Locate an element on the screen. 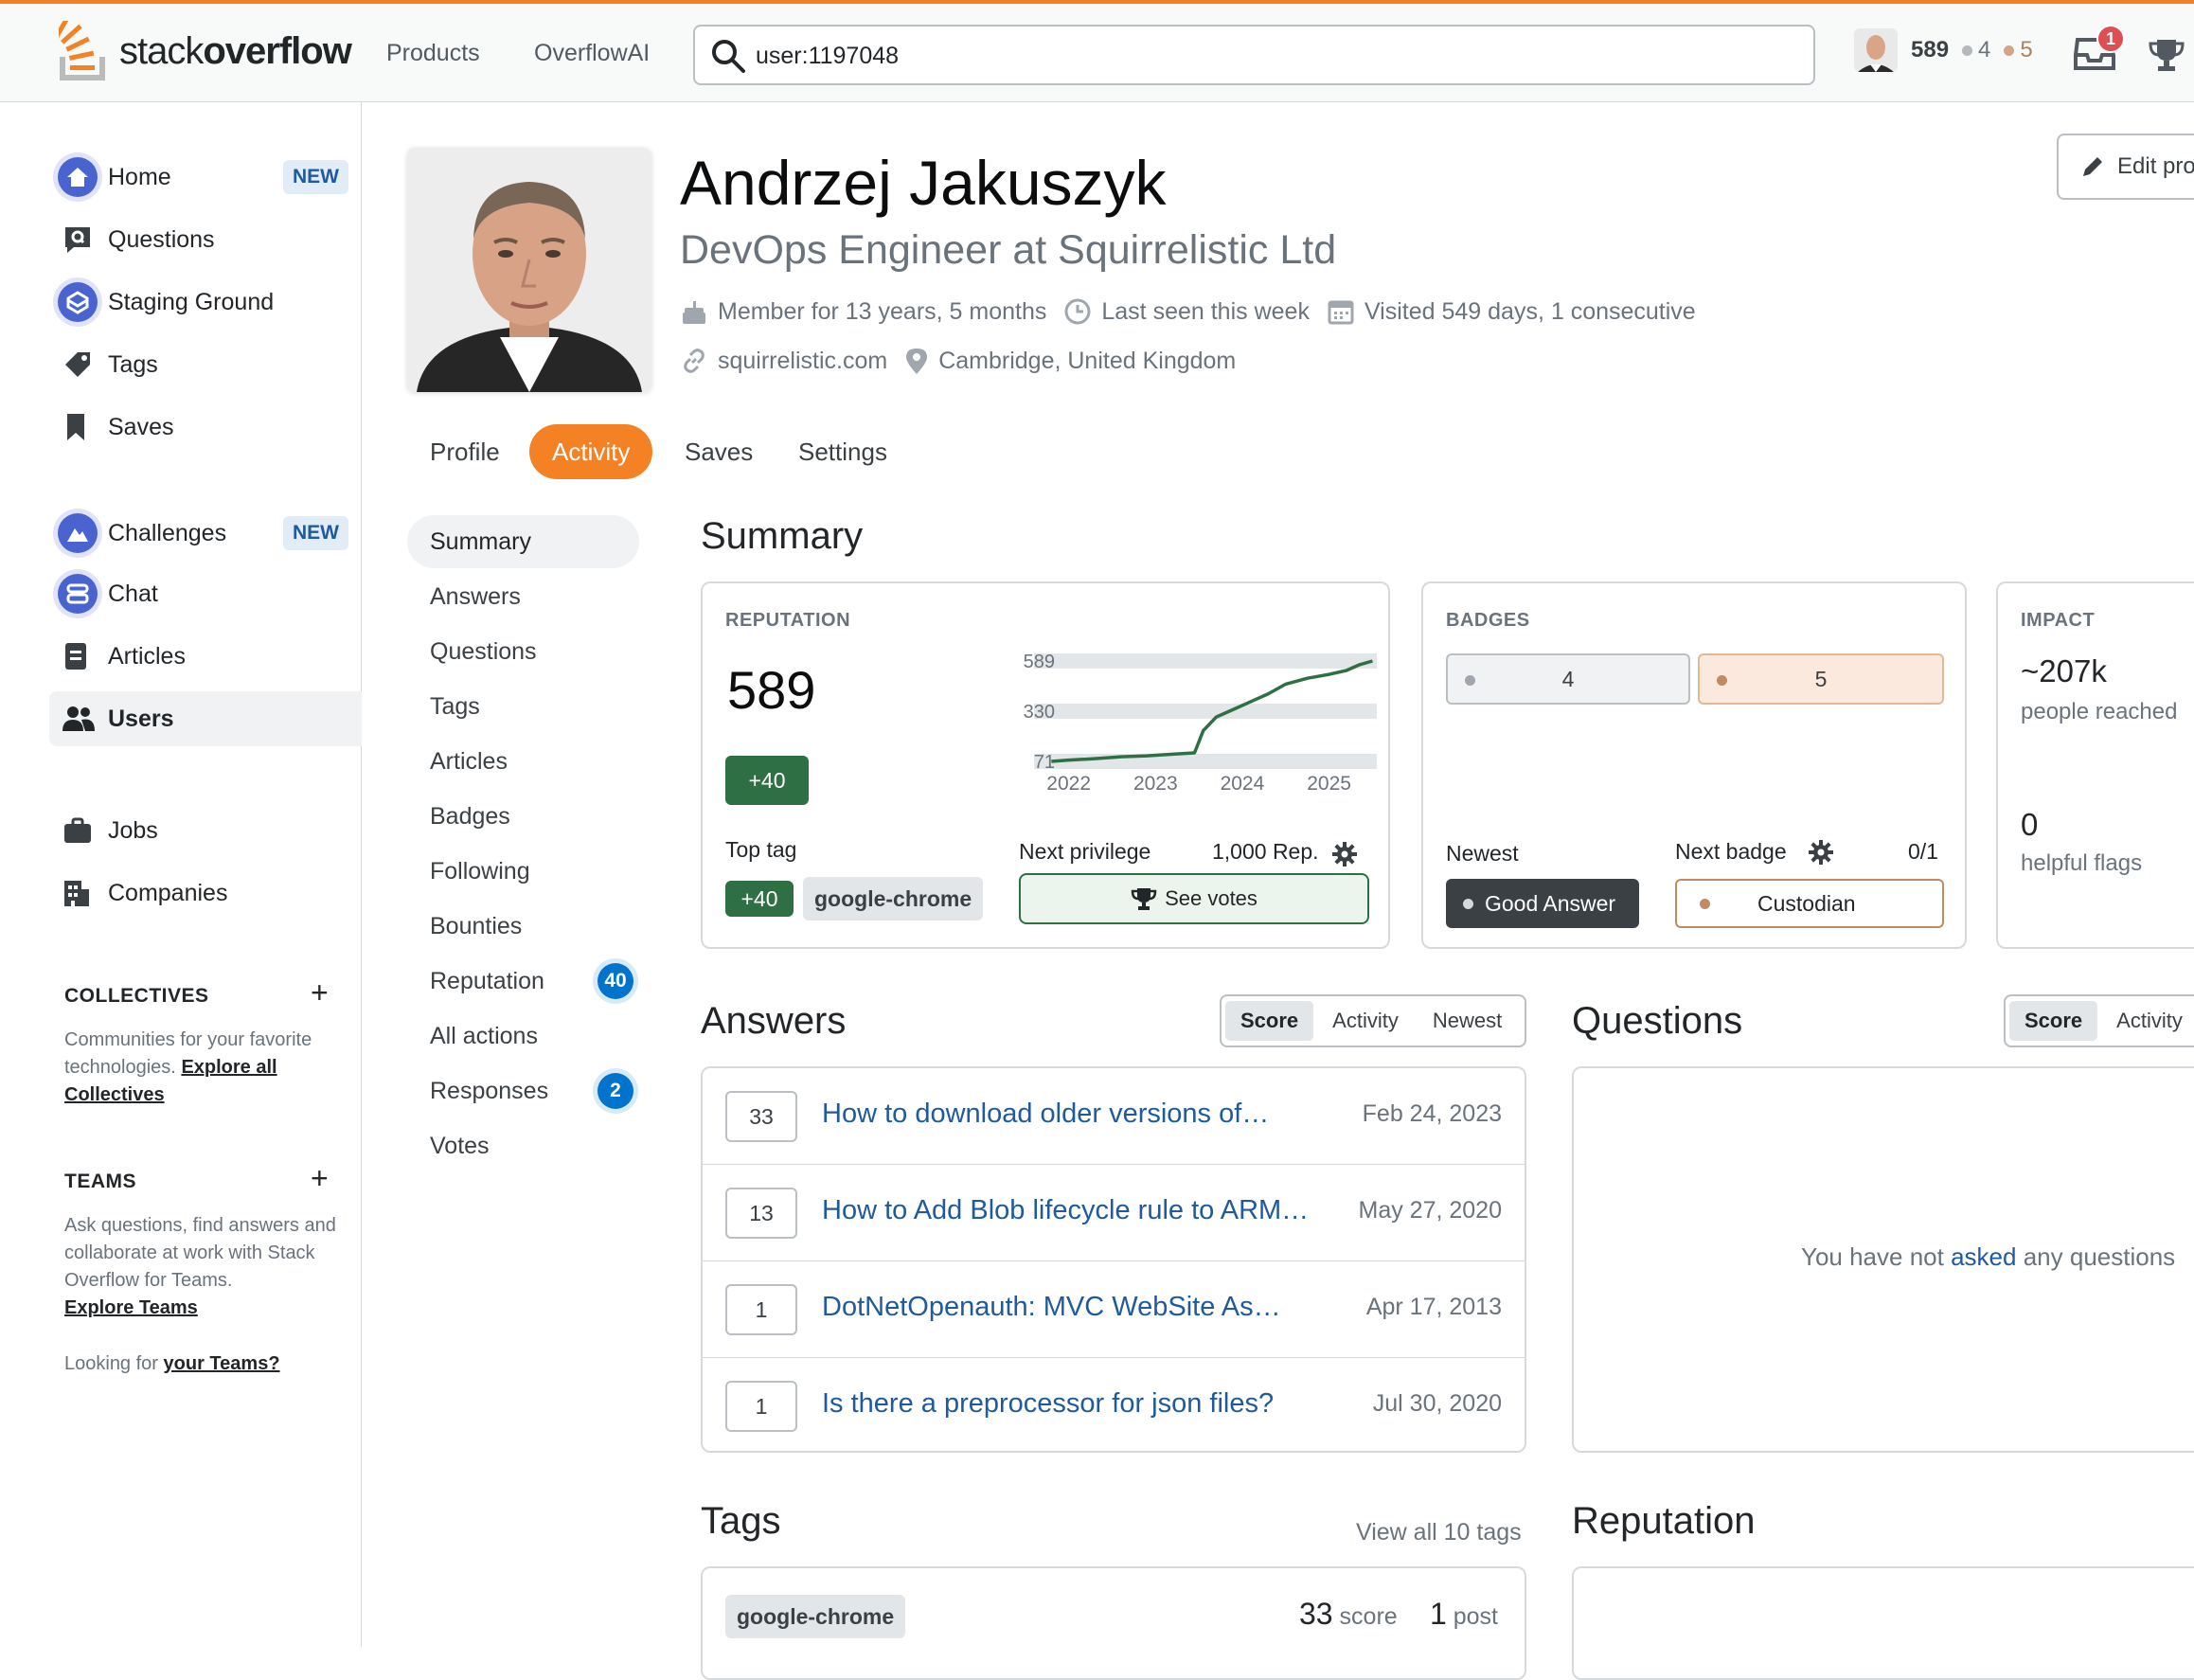 This screenshot has width=2194, height=1680. tags-heading: Tags is located at coordinates (741, 1521).